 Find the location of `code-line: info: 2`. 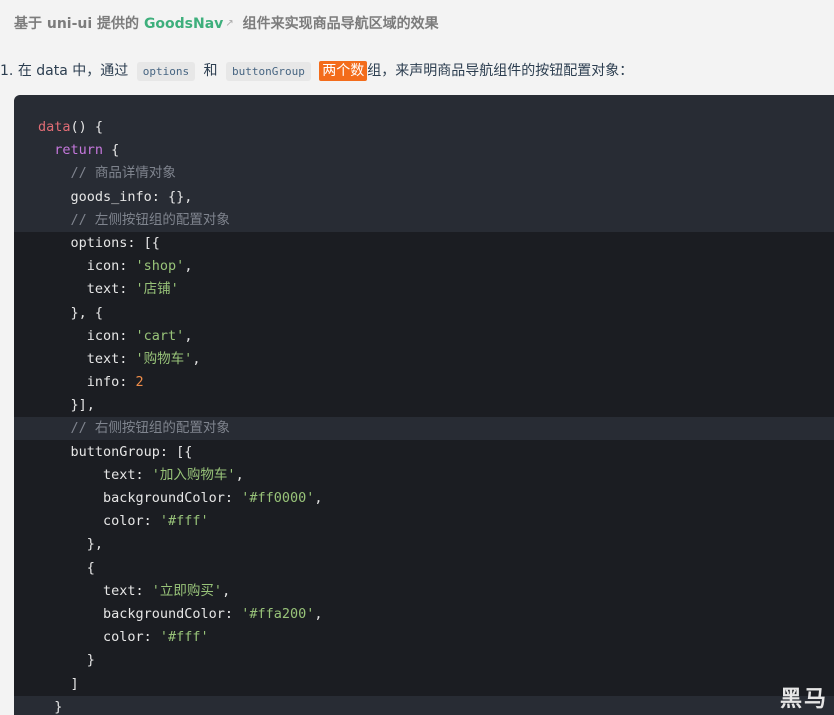

code-line: info: 2 is located at coordinates (91, 382).